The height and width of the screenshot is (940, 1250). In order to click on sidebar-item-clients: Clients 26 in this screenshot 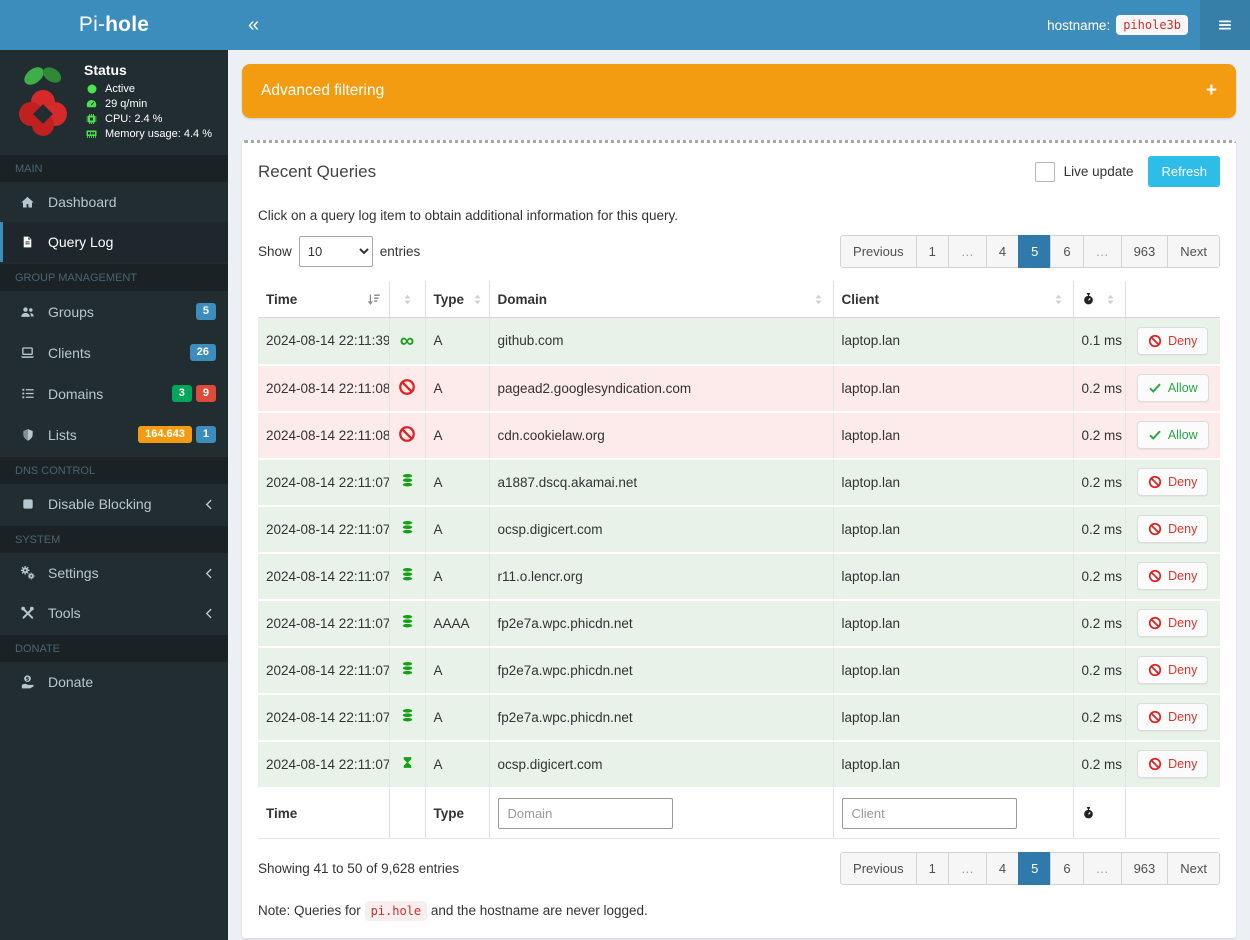, I will do `click(114, 352)`.